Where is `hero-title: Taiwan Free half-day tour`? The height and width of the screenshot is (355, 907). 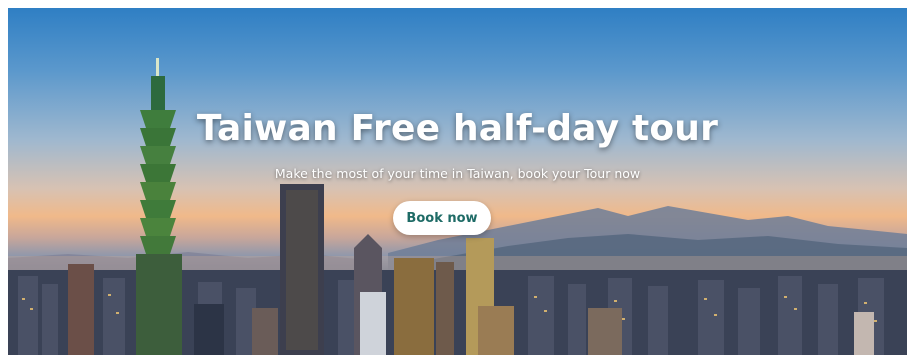 hero-title: Taiwan Free half-day tour is located at coordinates (457, 128).